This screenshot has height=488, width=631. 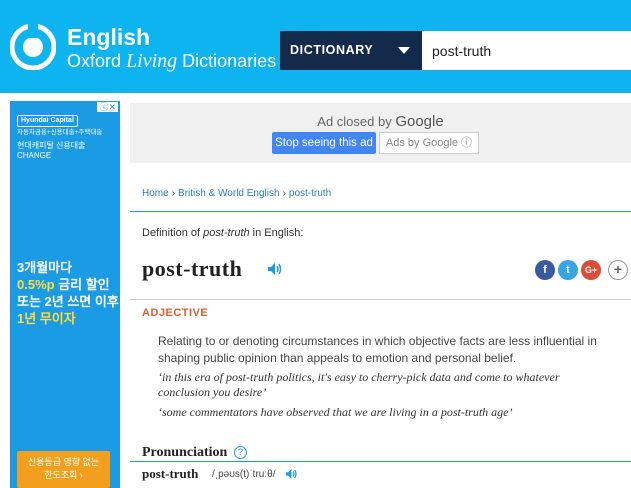 What do you see at coordinates (63, 469) in the screenshot?
I see `ad-cta-button: 신용등급 영향 없는 한도조회 ›` at bounding box center [63, 469].